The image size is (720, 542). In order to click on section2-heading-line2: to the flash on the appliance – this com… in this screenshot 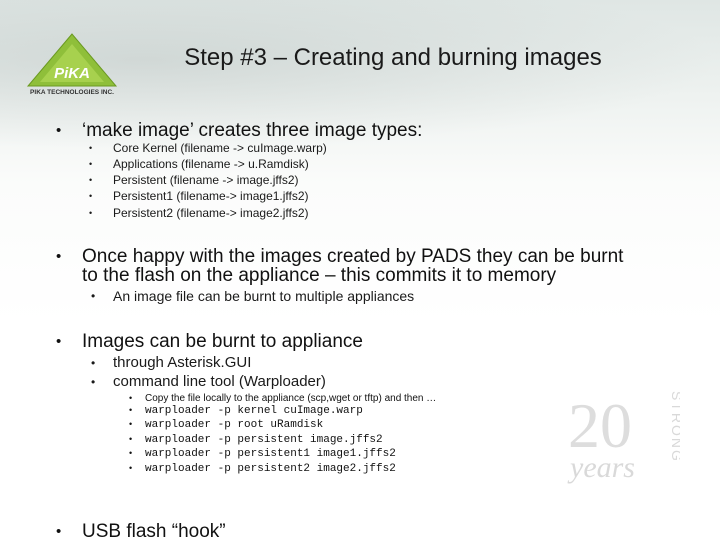, I will do `click(319, 275)`.